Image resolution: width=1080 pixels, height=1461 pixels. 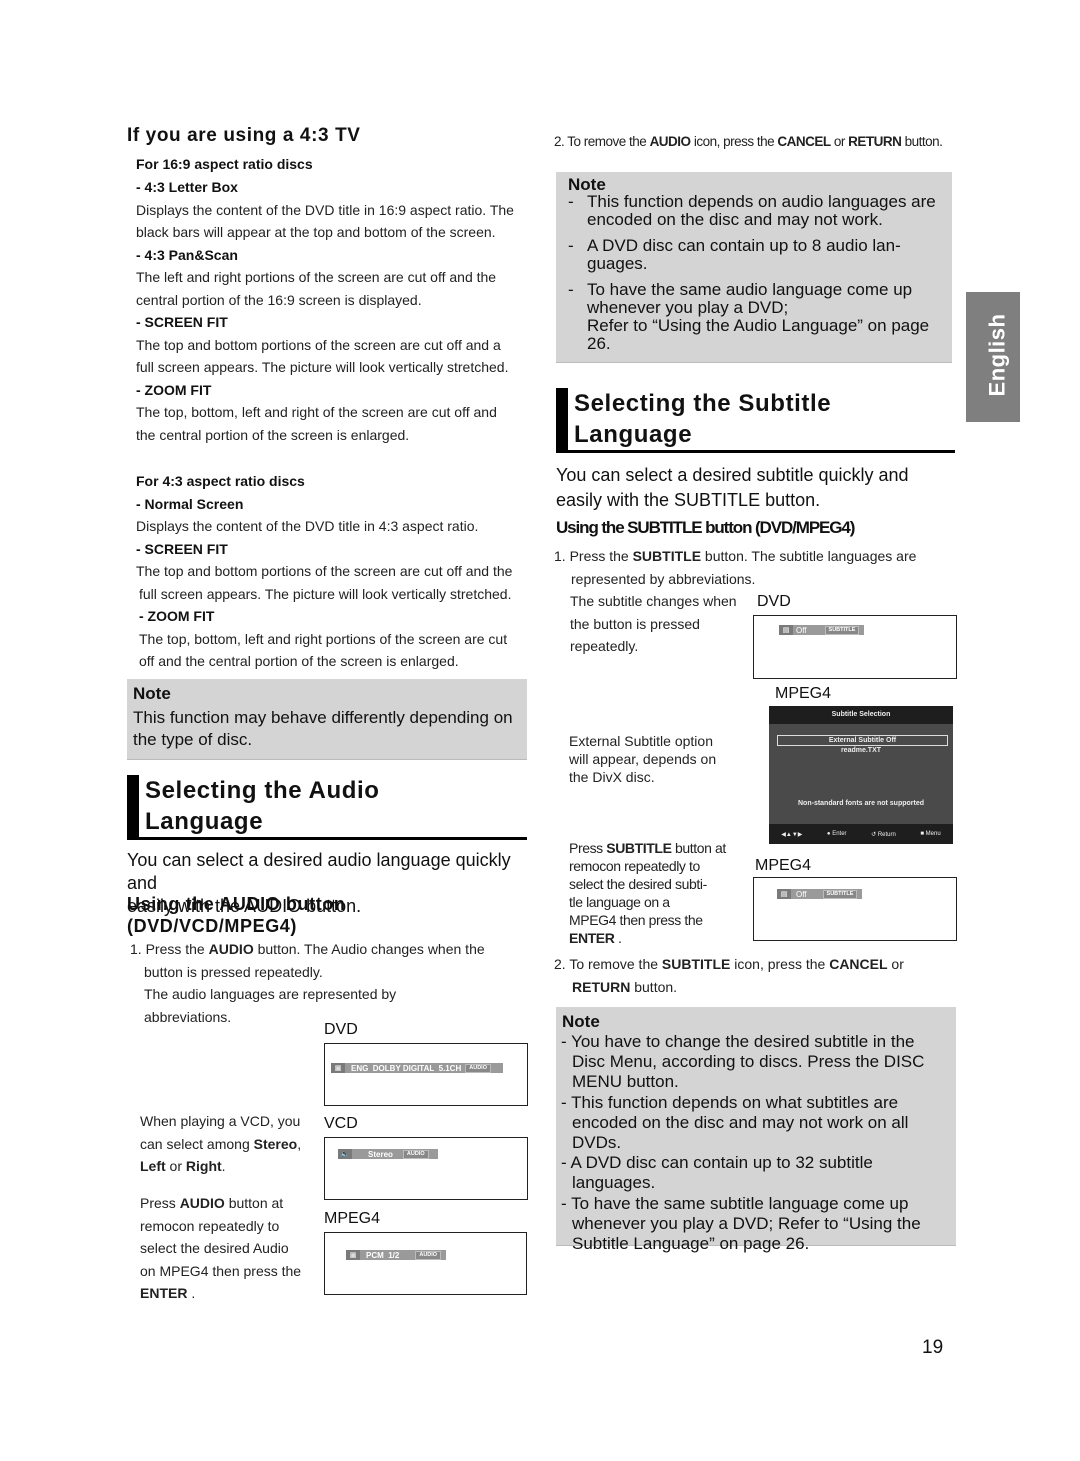 I want to click on text: AUDIO, so click(x=202, y=1203).